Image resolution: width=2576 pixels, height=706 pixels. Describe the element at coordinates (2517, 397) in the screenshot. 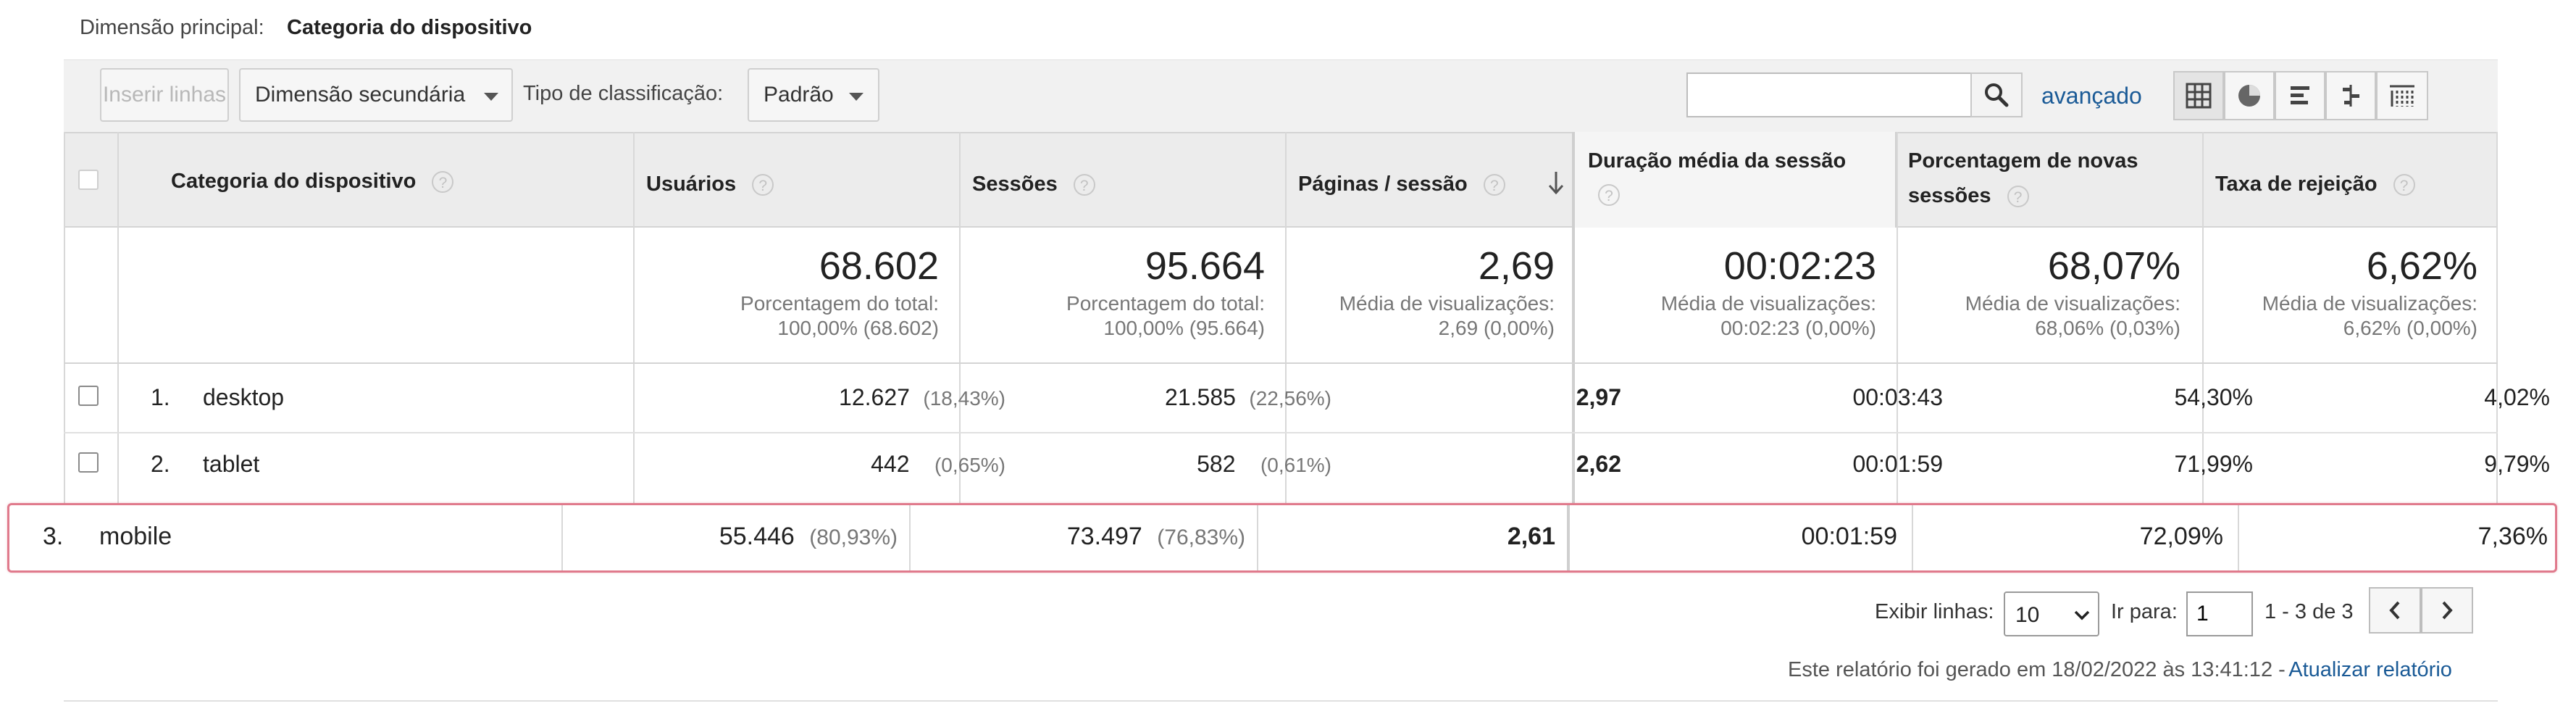

I see `row-bounce-rate: 4,02%` at that location.